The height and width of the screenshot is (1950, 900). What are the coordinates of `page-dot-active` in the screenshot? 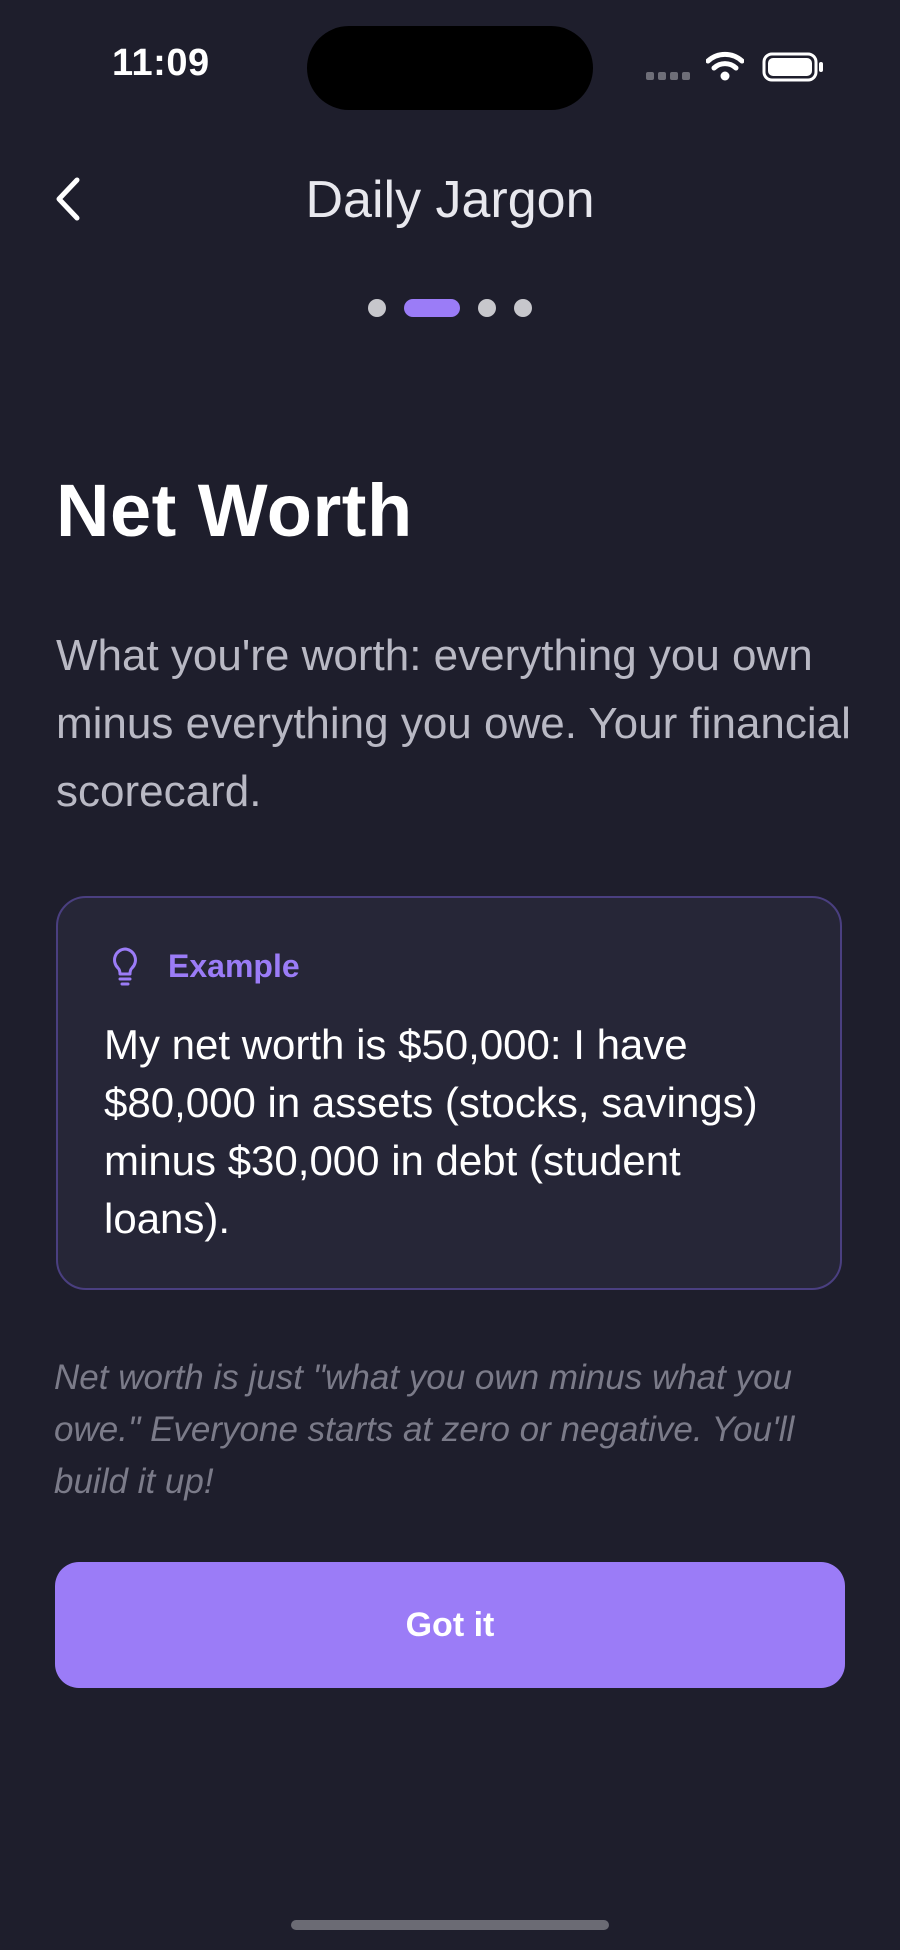 It's located at (432, 308).